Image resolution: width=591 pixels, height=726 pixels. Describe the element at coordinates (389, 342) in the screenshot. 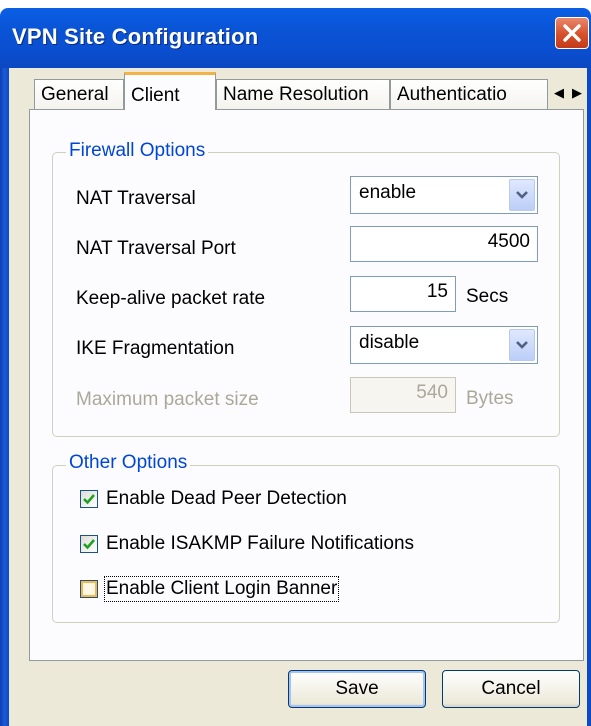

I see `ike-fragmentation-value: disable` at that location.